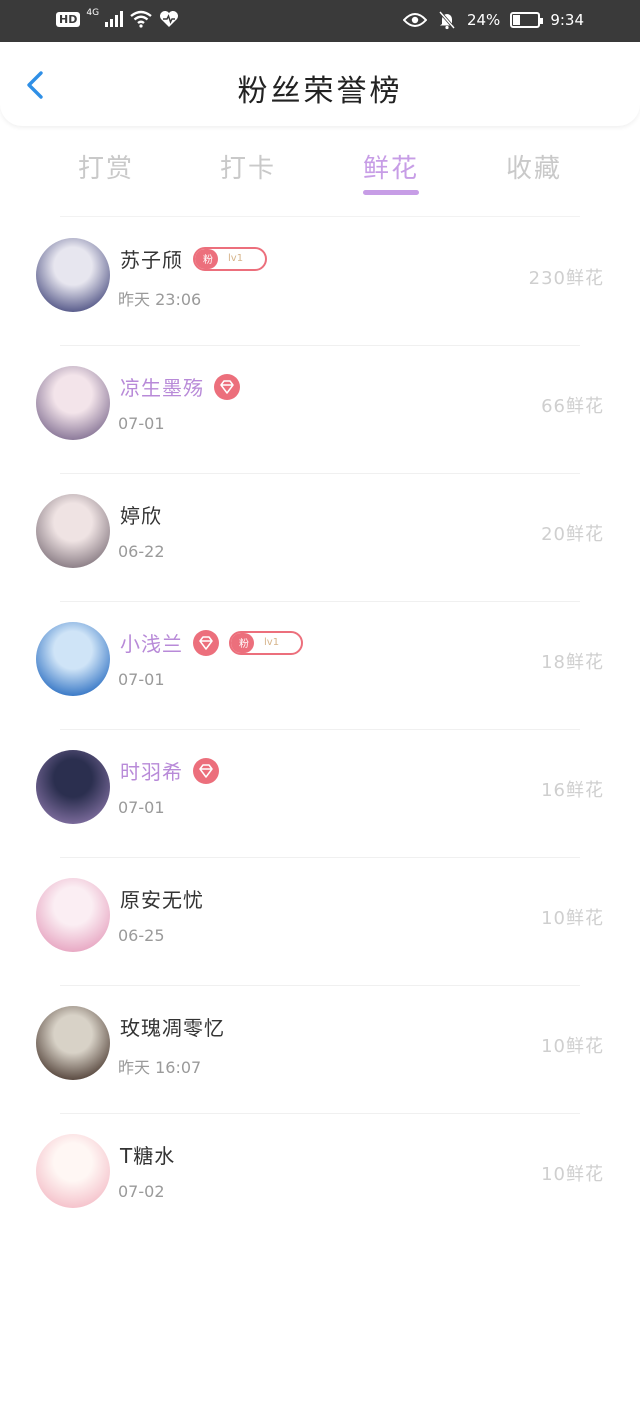 The image size is (640, 1422). I want to click on battery-percent: 24%, so click(483, 20).